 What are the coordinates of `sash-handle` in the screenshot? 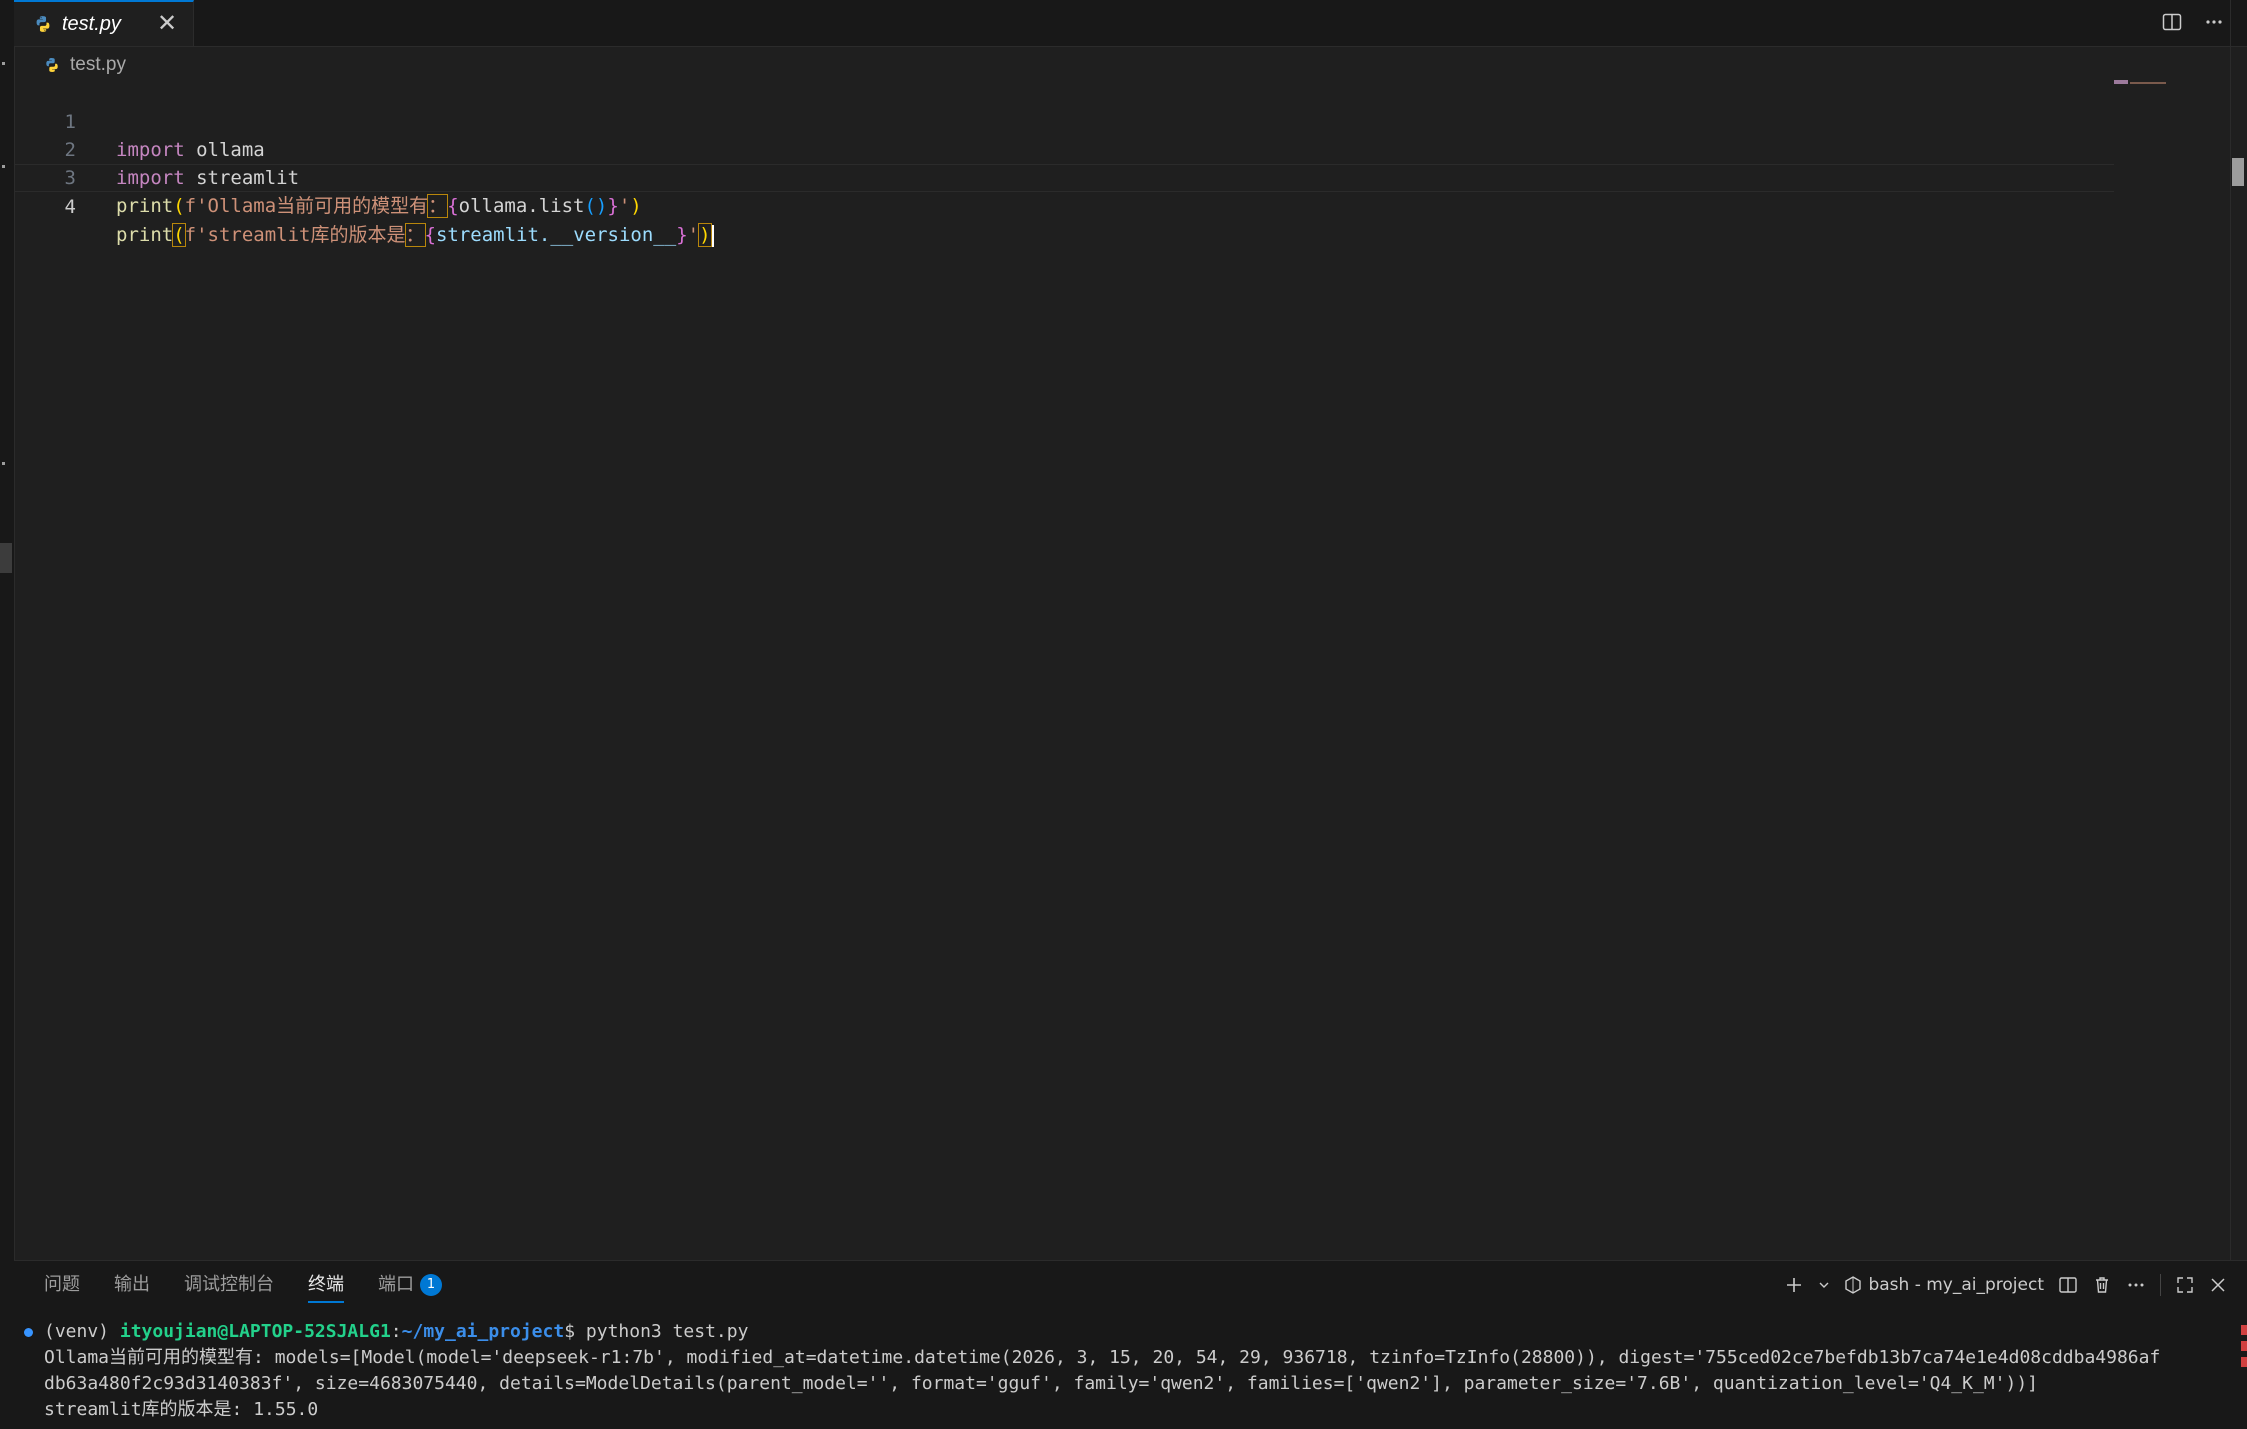 It's located at (6, 558).